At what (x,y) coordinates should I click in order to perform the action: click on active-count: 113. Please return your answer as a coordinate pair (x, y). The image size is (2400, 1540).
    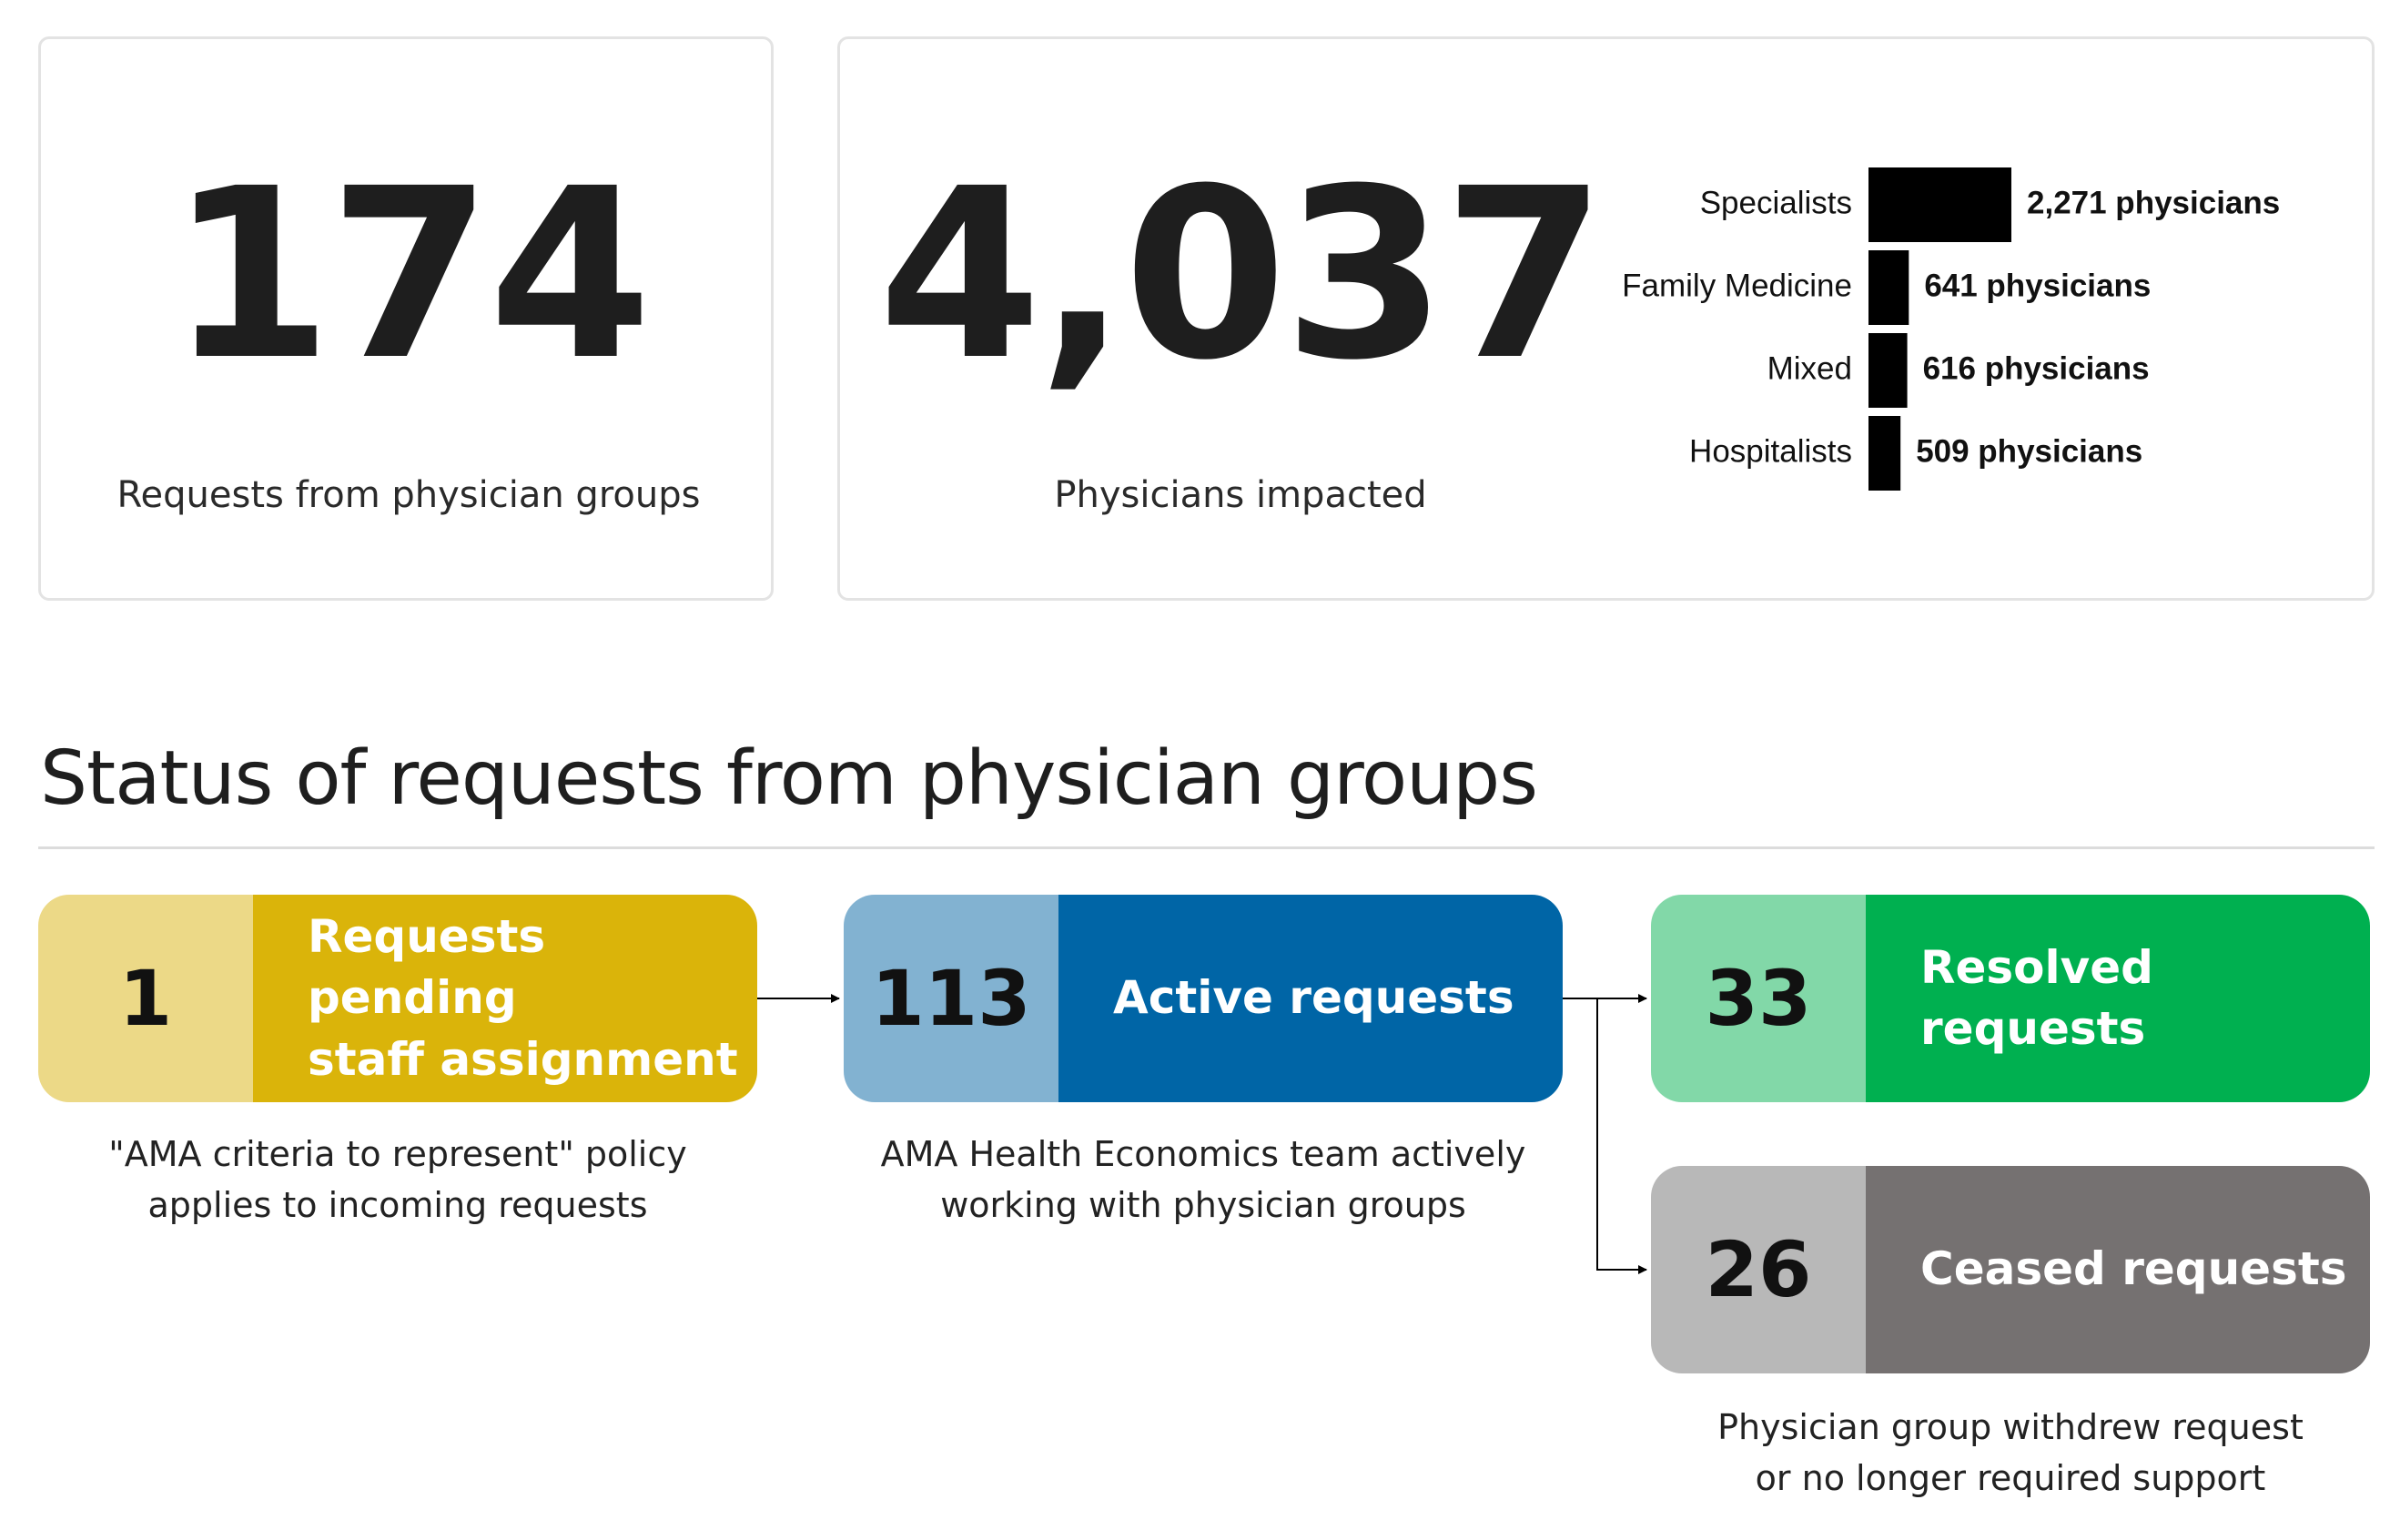
    Looking at the image, I should click on (951, 999).